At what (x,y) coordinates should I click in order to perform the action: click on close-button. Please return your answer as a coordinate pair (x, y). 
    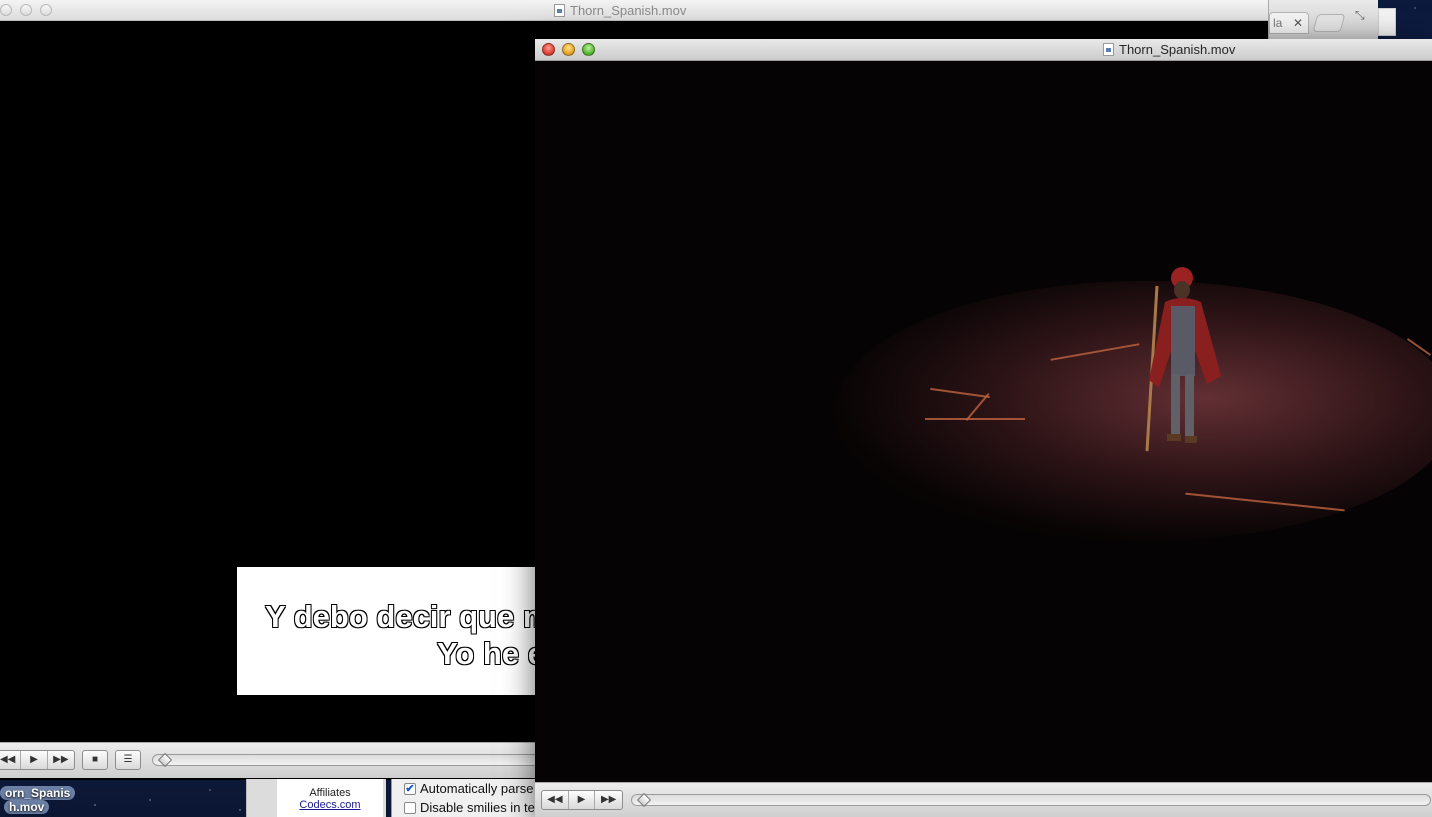
    Looking at the image, I should click on (548, 49).